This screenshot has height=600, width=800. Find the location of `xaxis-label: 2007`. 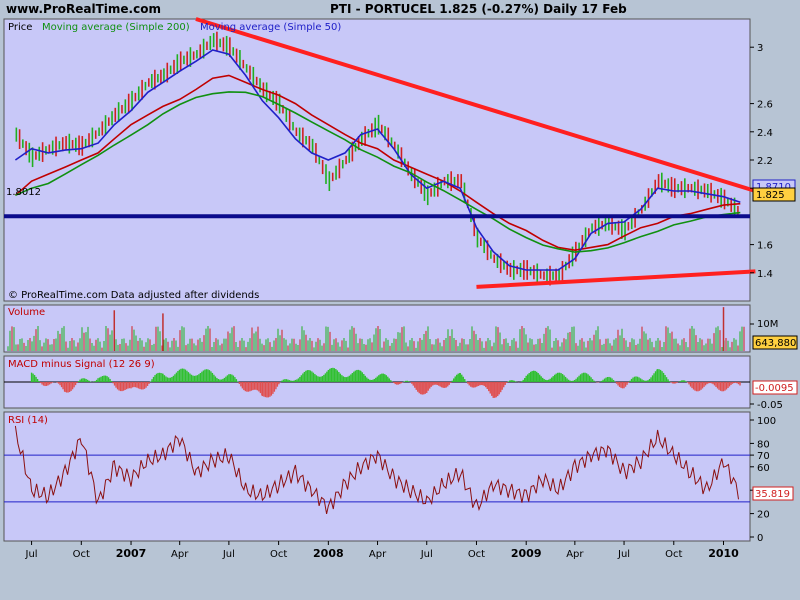

xaxis-label: 2007 is located at coordinates (131, 553).